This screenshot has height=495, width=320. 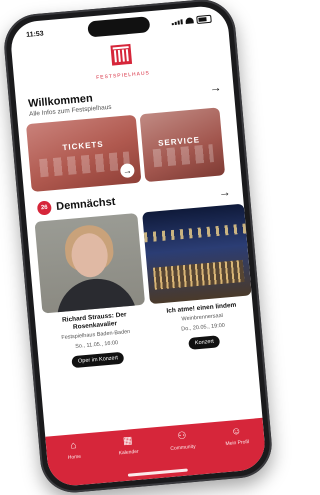 I want to click on event-category-pill: Konzert, so click(x=204, y=342).